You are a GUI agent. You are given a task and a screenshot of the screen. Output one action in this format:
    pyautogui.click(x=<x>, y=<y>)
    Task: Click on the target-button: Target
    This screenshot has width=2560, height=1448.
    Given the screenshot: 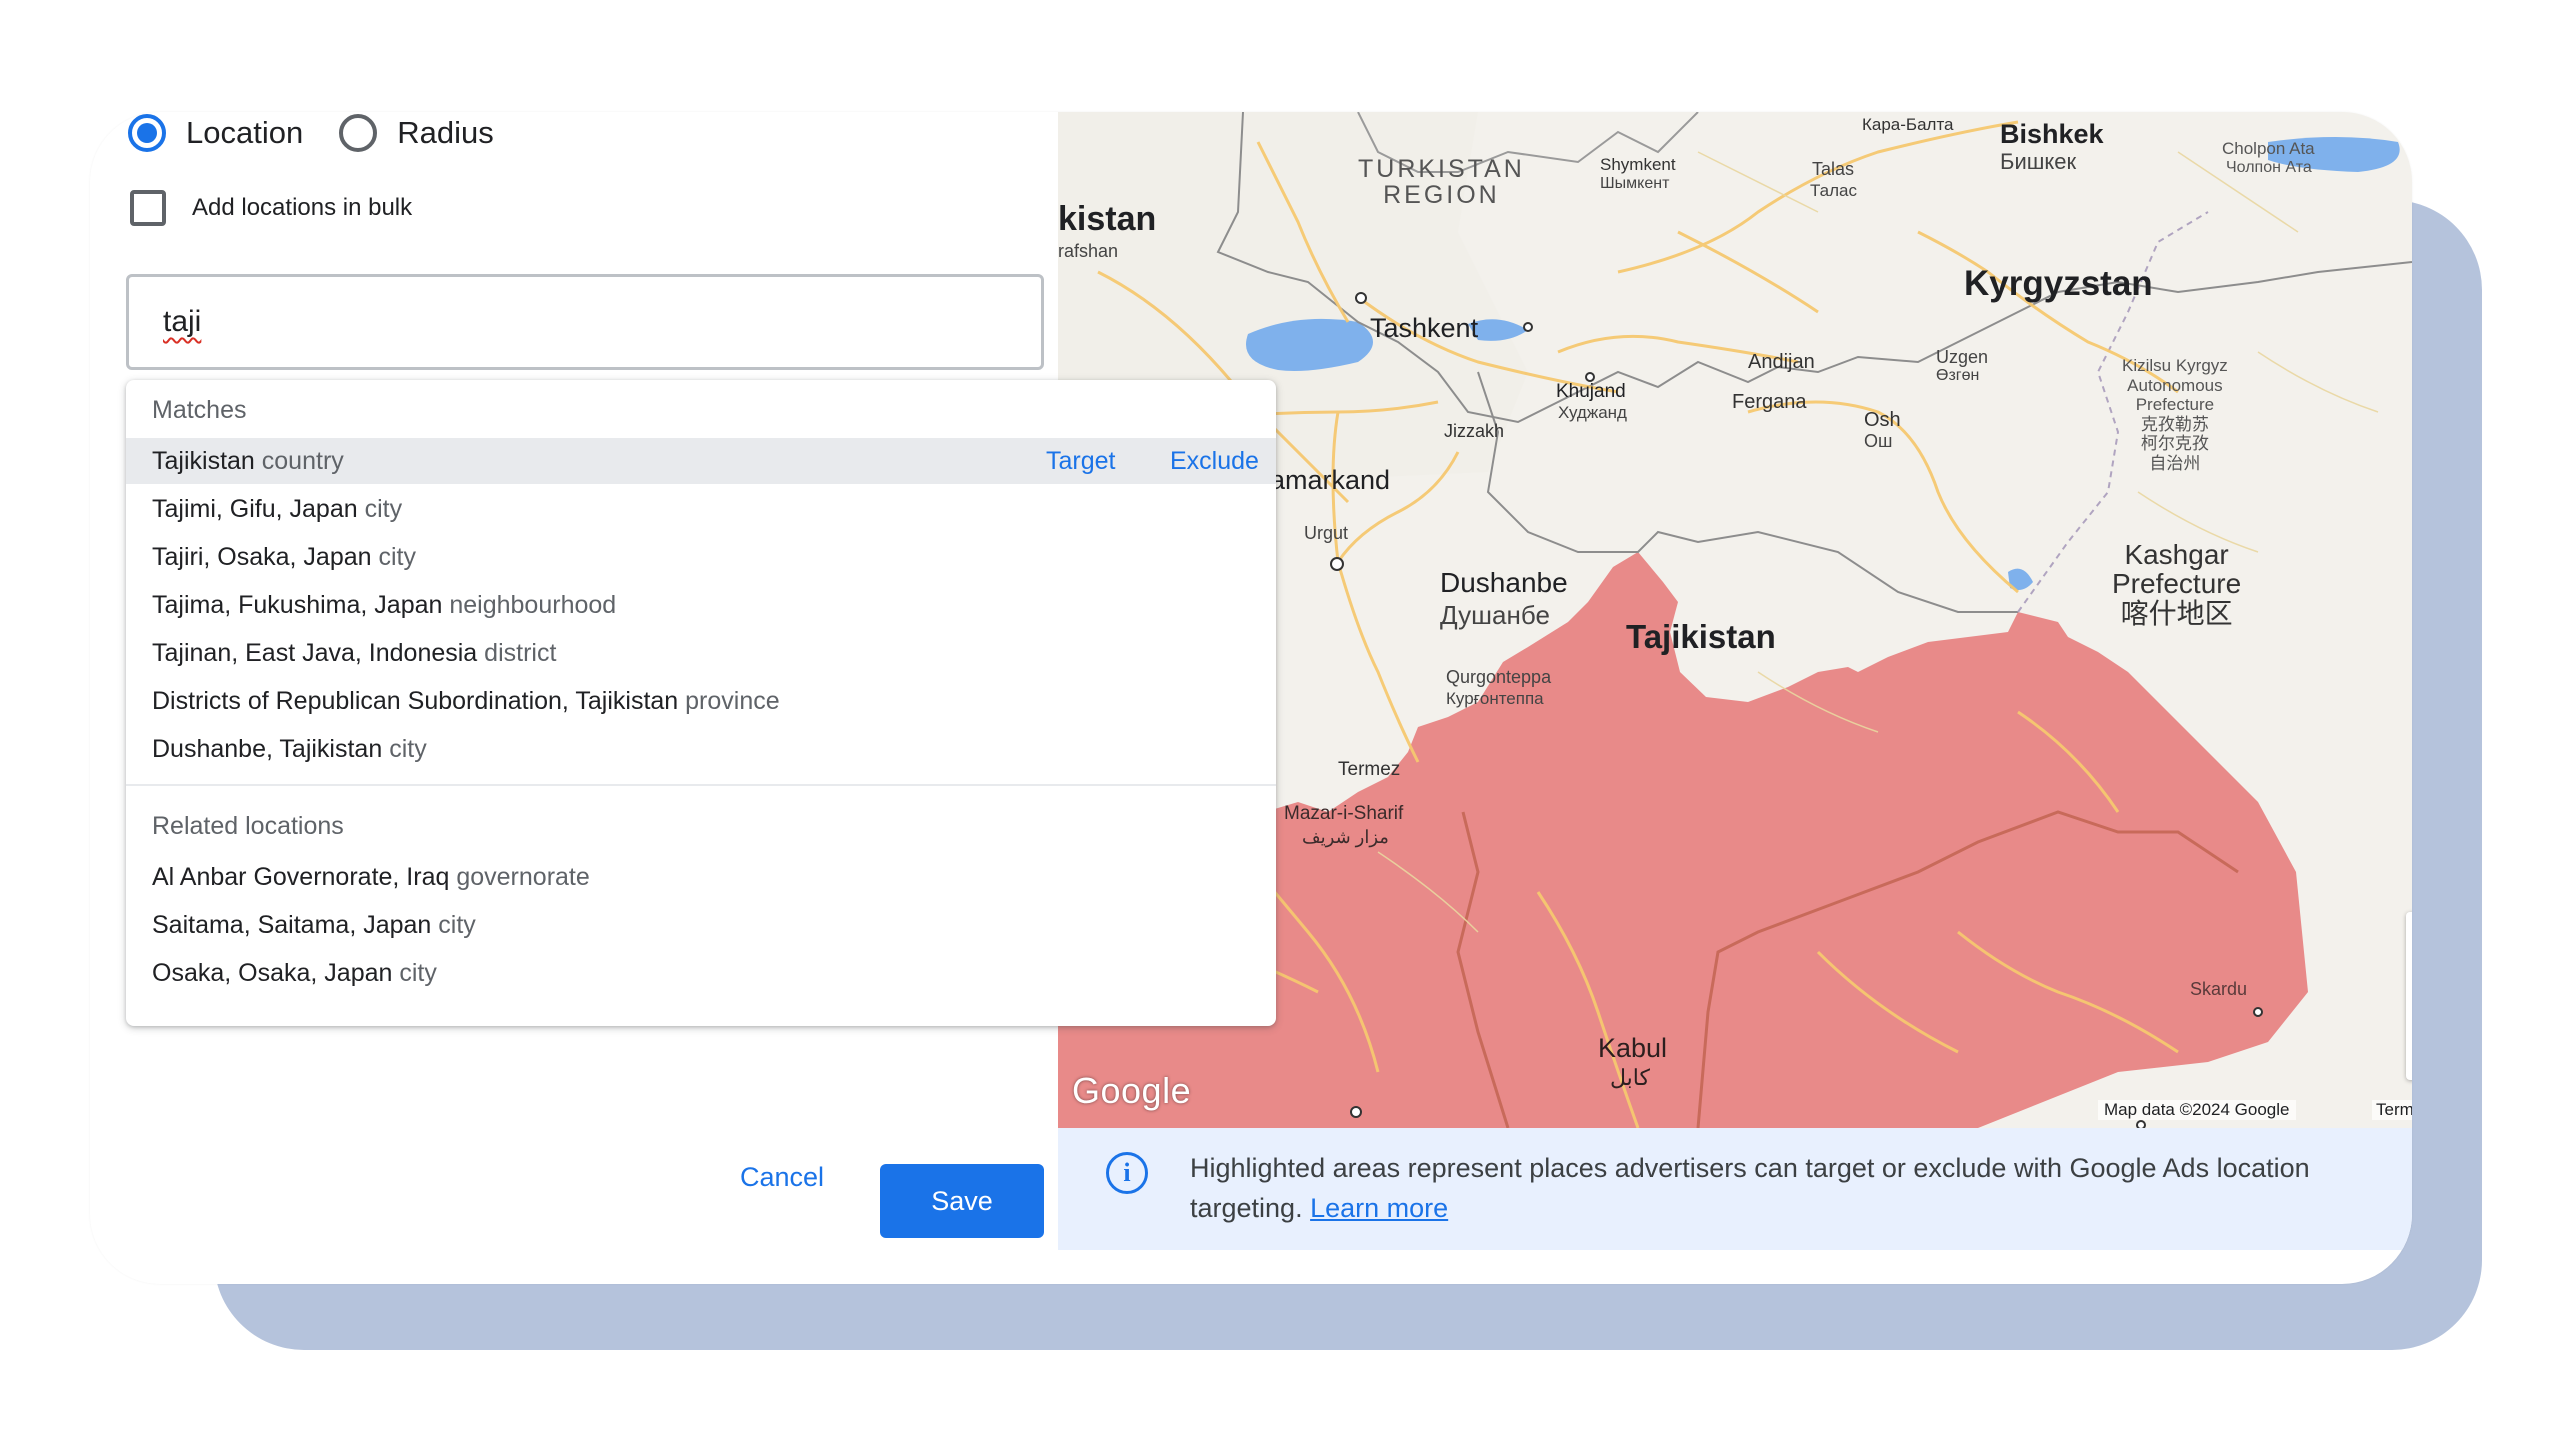 What is the action you would take?
    pyautogui.click(x=1080, y=461)
    